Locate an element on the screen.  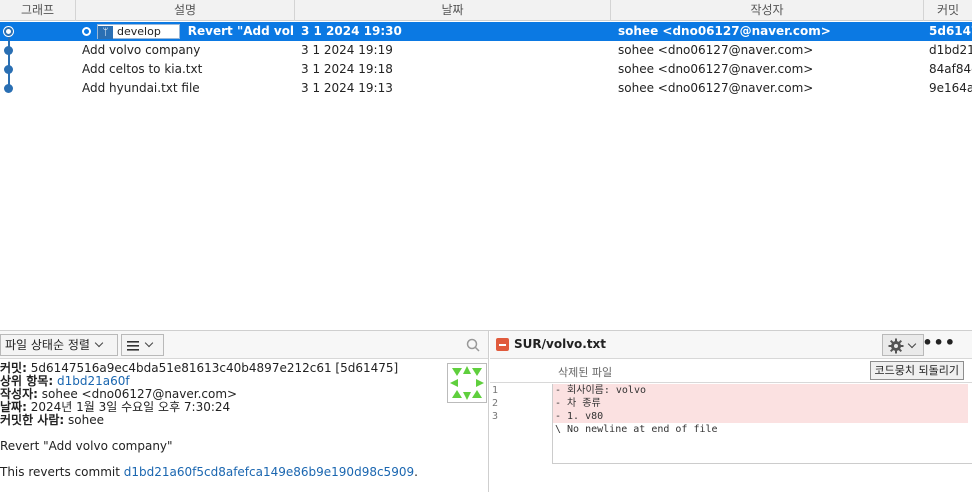
head-indicator-icon is located at coordinates (86, 31).